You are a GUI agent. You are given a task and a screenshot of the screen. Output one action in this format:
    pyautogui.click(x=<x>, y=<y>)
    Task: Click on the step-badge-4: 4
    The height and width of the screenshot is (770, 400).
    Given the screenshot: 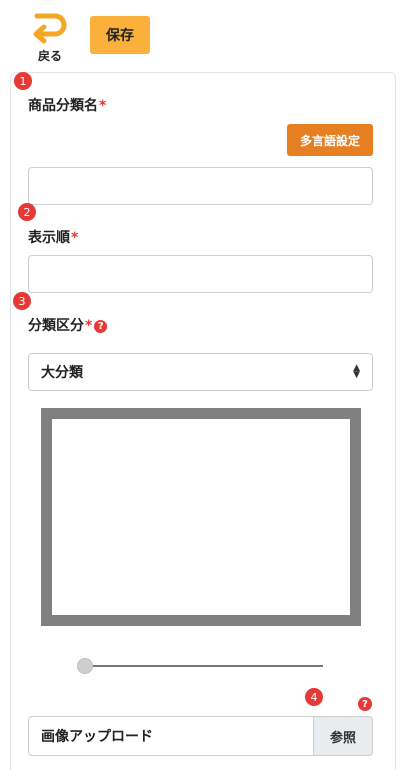 What is the action you would take?
    pyautogui.click(x=314, y=697)
    